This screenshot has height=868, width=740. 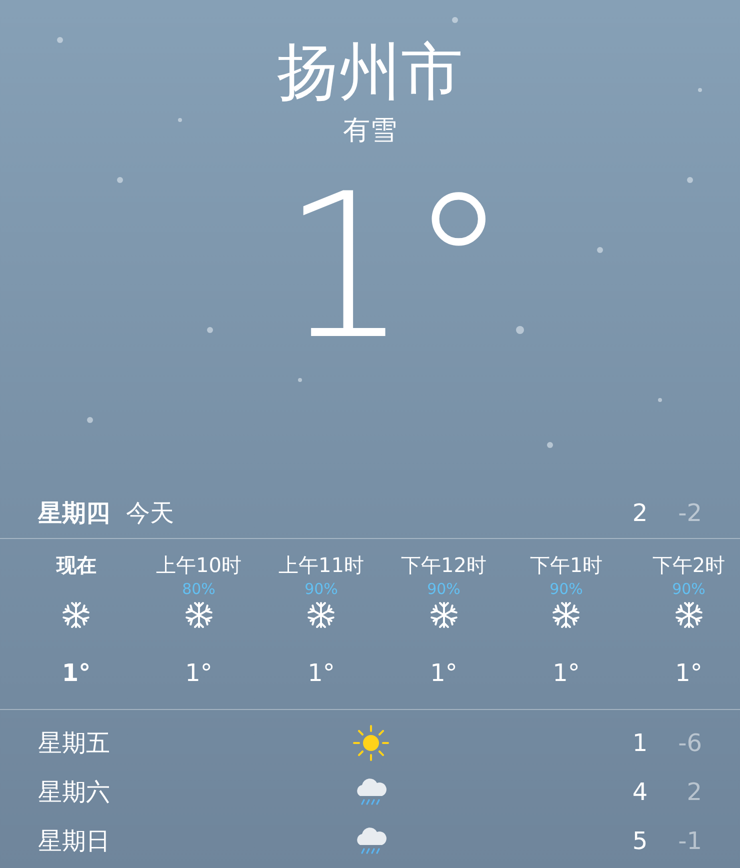 What do you see at coordinates (689, 513) in the screenshot?
I see `low-temperature: -2` at bounding box center [689, 513].